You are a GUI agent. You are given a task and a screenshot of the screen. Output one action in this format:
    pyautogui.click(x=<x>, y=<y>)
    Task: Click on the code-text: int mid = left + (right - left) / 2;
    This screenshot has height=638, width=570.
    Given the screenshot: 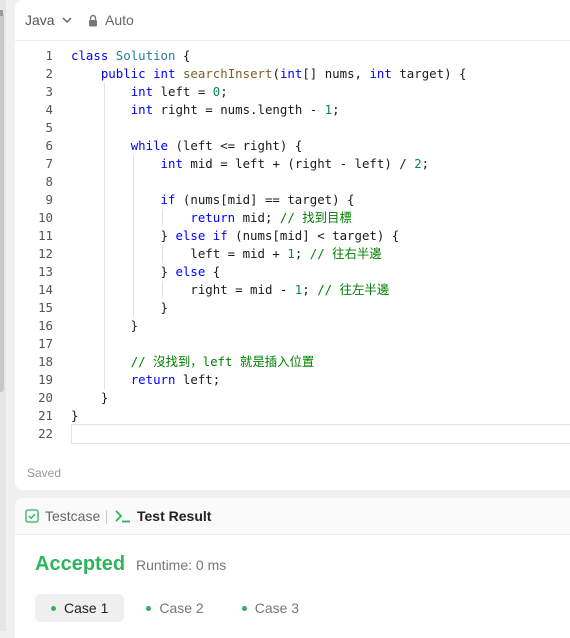 What is the action you would take?
    pyautogui.click(x=295, y=163)
    